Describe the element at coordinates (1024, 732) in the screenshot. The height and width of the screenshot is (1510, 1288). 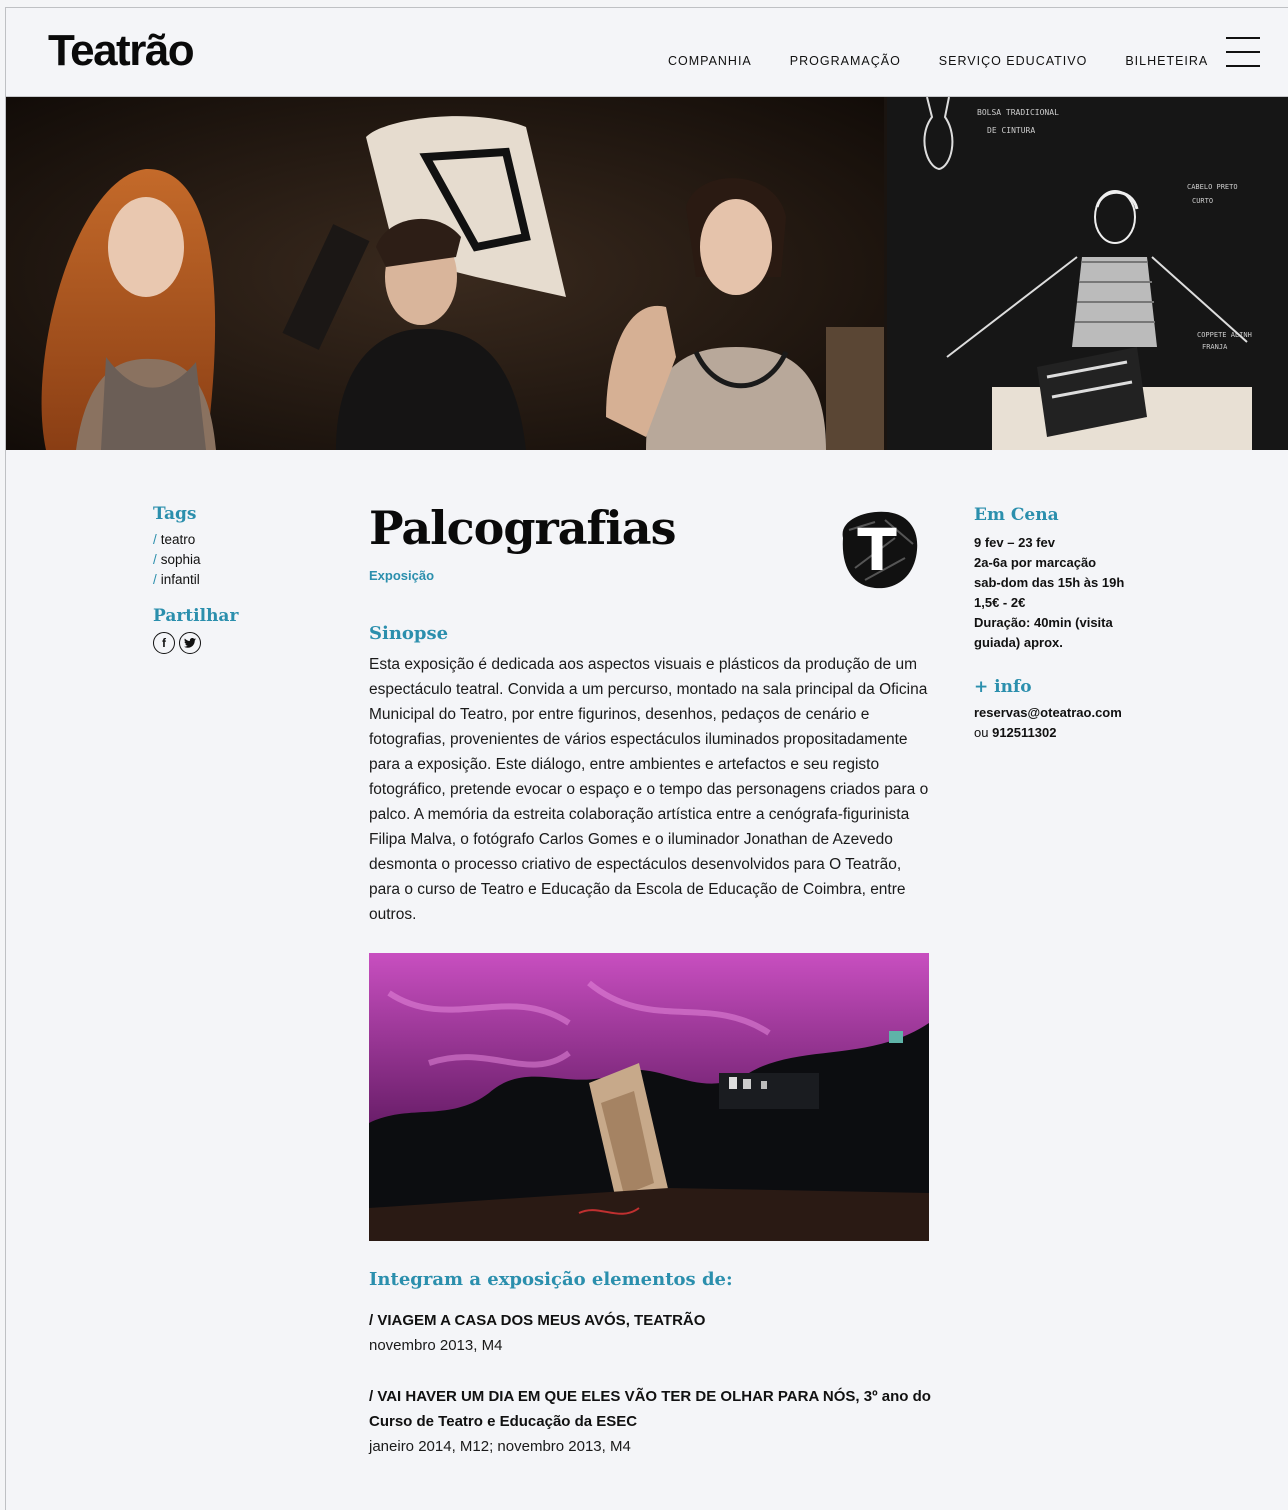
I see `contact-phone: 912511302` at that location.